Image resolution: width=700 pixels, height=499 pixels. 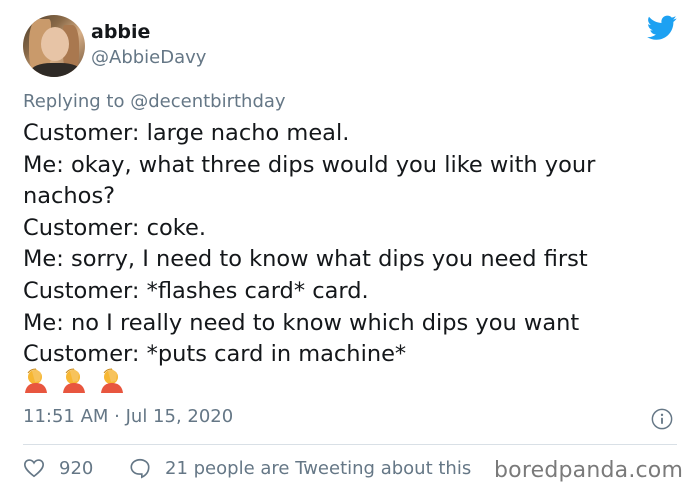 I want to click on emoji-row, so click(x=77, y=381).